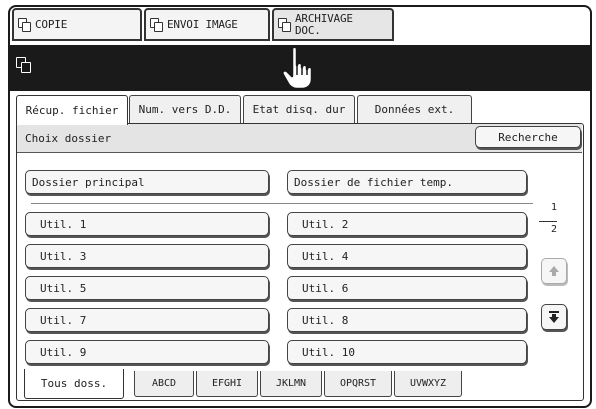  Describe the element at coordinates (407, 320) in the screenshot. I see `user-folder-8: Util. 8` at that location.